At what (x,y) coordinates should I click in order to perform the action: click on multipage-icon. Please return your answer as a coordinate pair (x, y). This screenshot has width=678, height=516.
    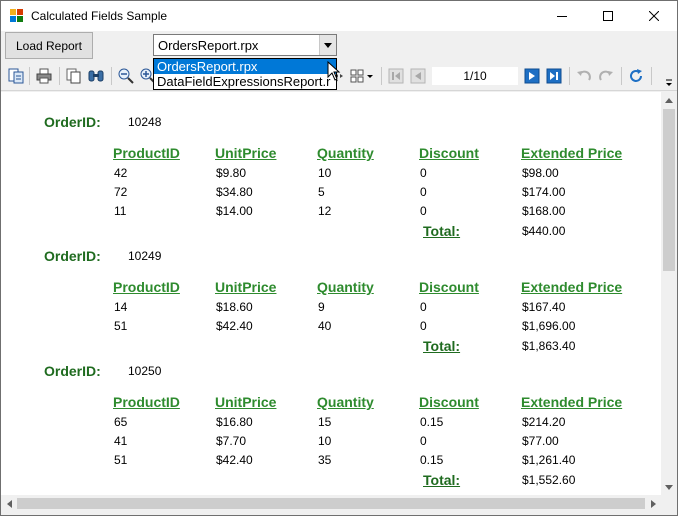
    Looking at the image, I should click on (361, 76).